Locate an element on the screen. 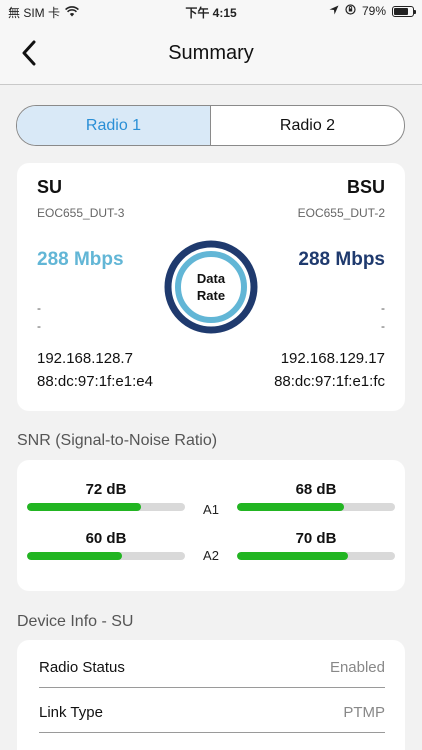  info-row-link-type: Link Type PTMP is located at coordinates (212, 710).